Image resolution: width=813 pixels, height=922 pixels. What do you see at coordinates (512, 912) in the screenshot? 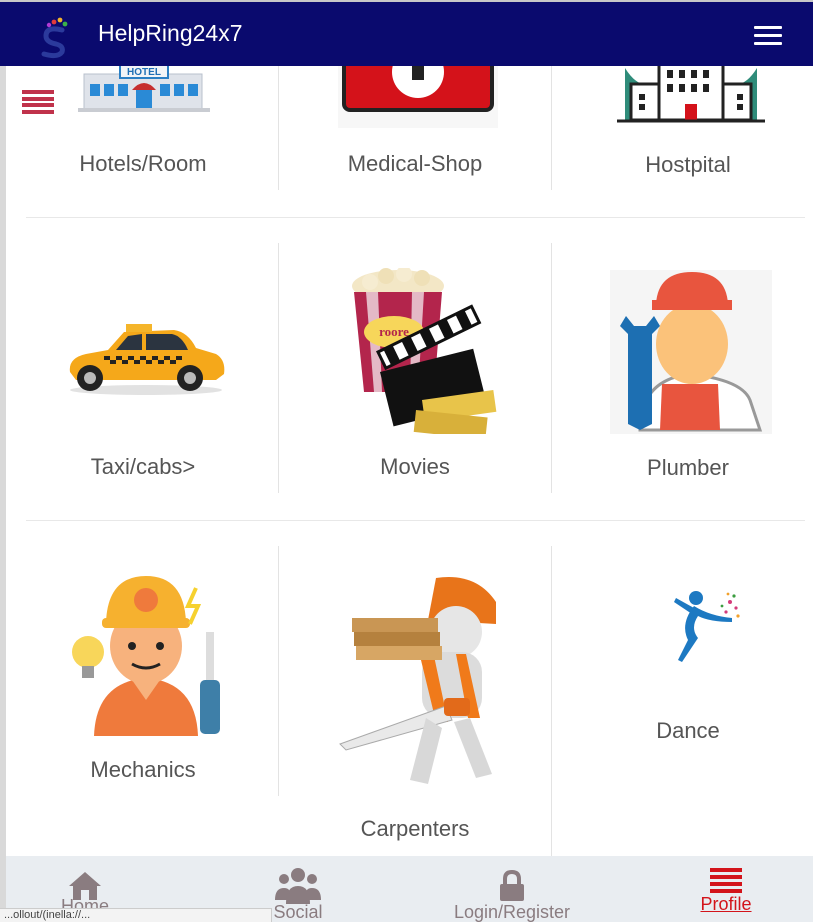
I see `nav-login-register-label: Login/Register` at bounding box center [512, 912].